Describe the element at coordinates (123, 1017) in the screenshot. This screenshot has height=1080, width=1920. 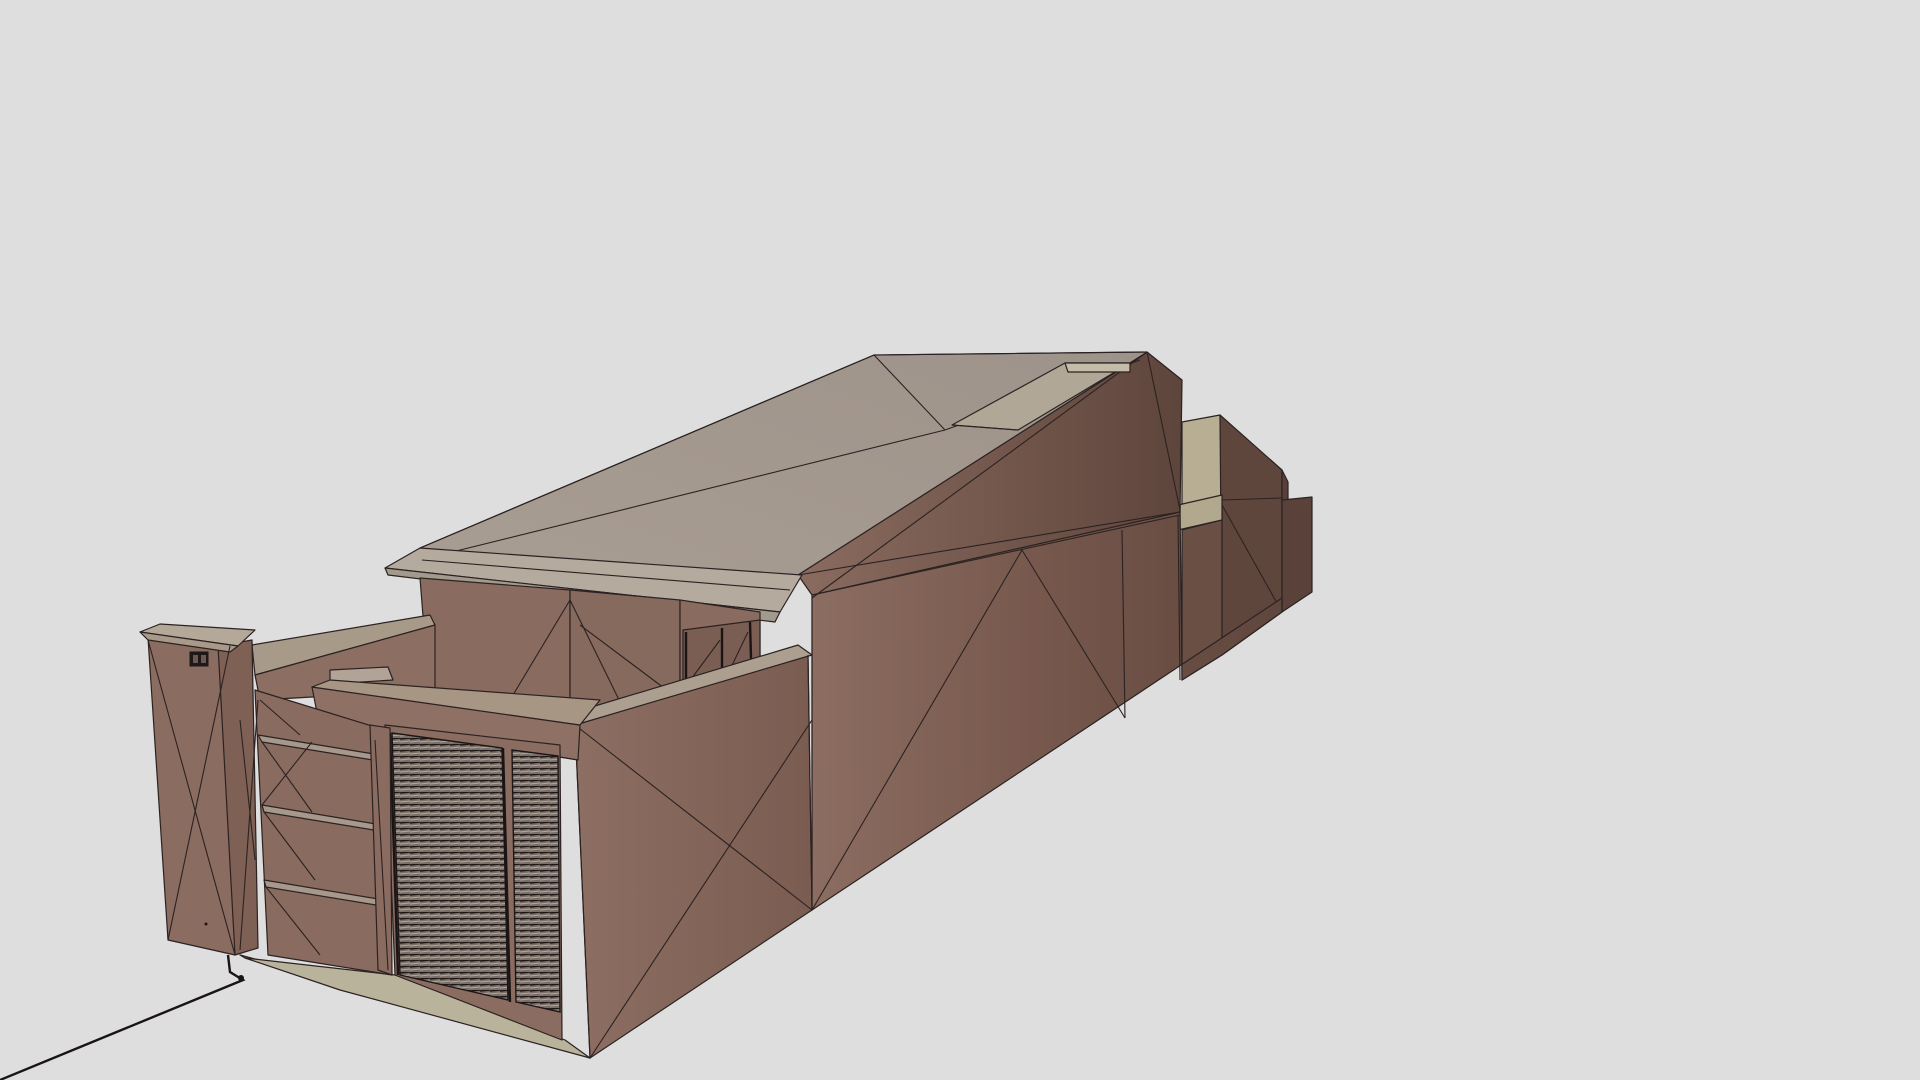
I see `ground-cable` at that location.